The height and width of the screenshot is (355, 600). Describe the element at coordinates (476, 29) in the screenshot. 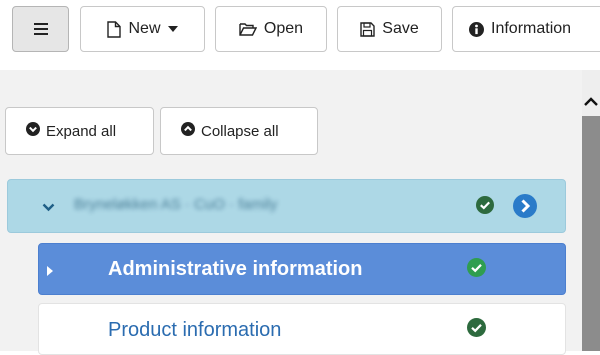

I see `info-circle-icon` at that location.